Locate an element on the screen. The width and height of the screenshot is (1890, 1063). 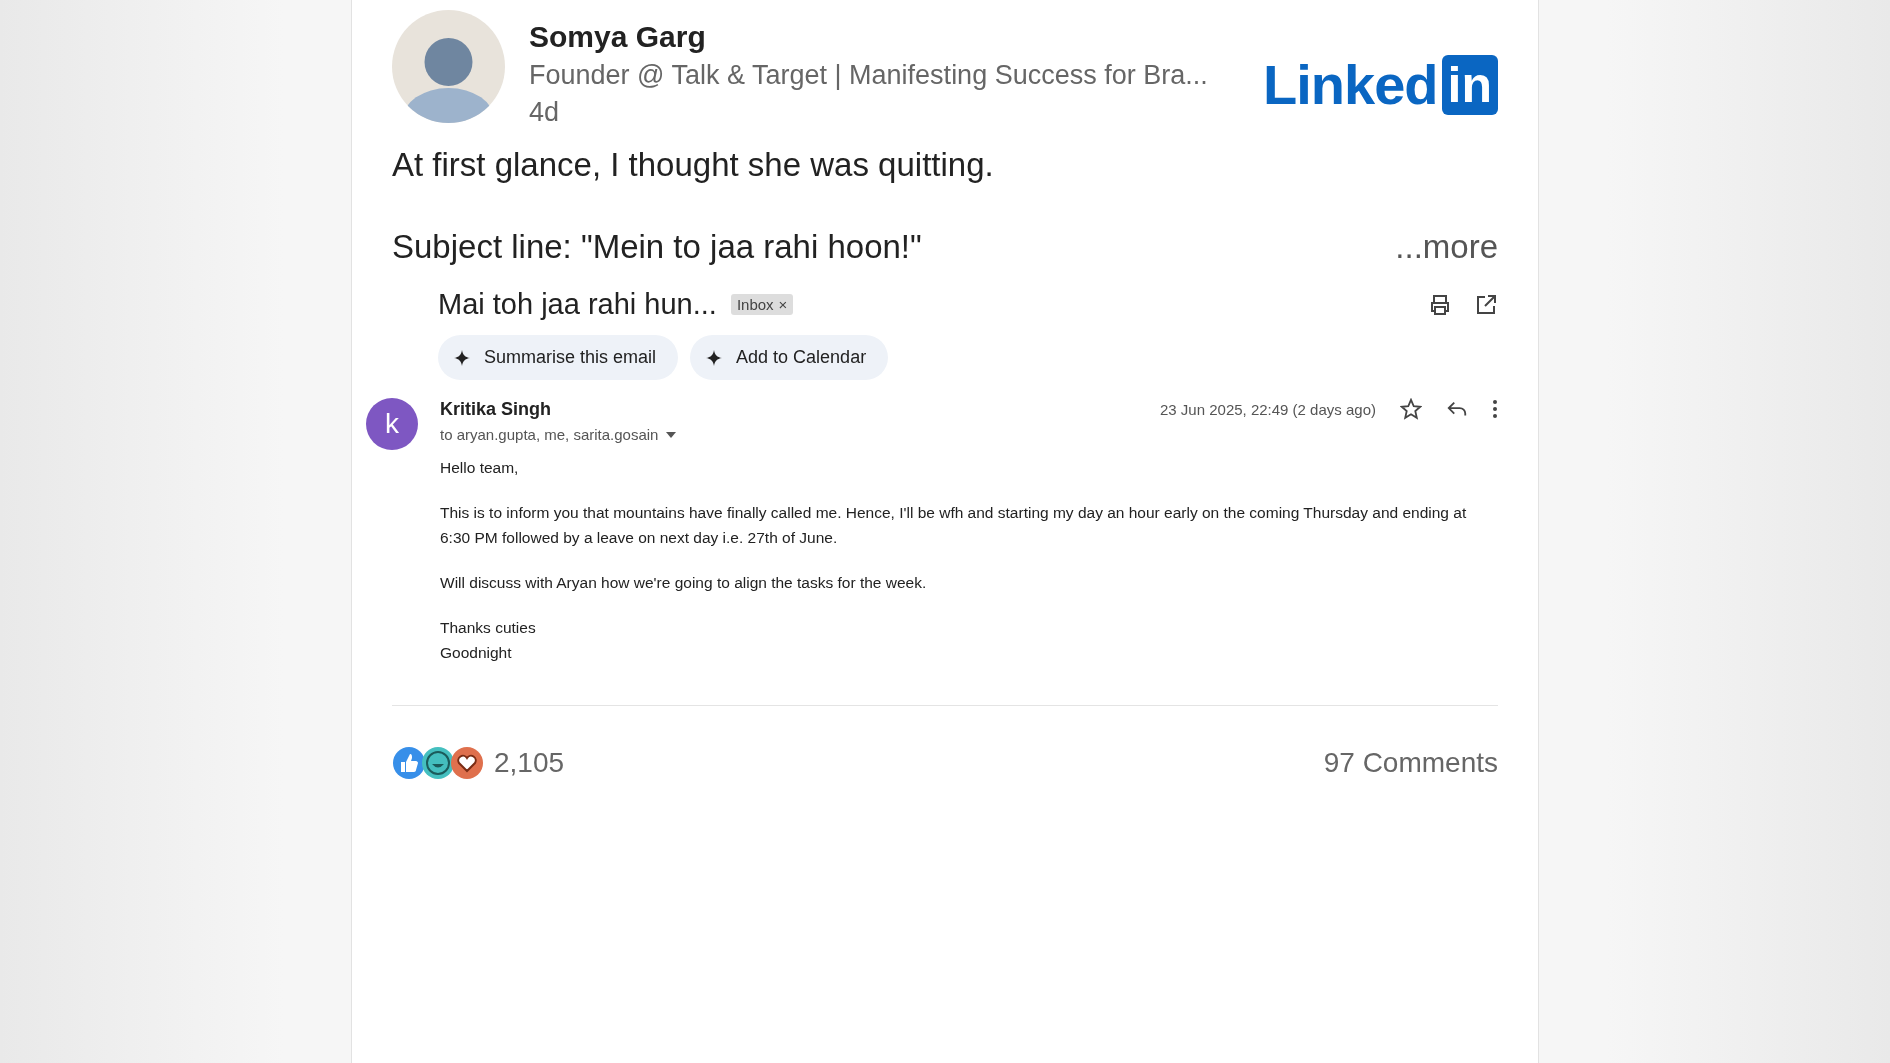
dropdown-icon is located at coordinates (671, 434).